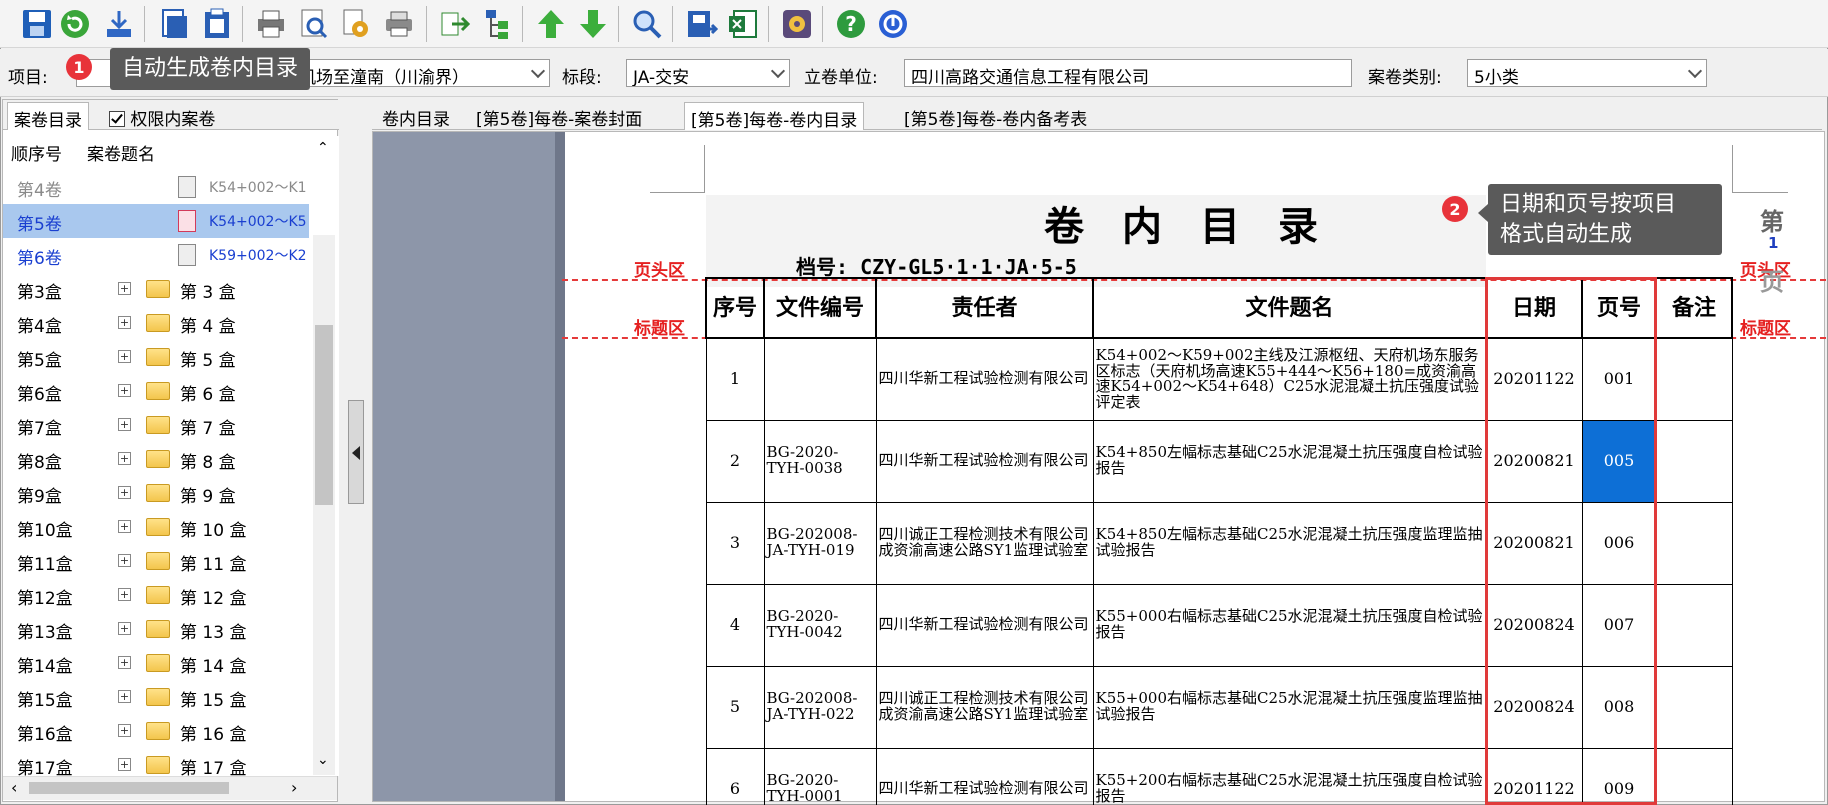 This screenshot has width=1828, height=805. What do you see at coordinates (984, 379) in the screenshot?
I see `cell-owner: 四川华新工程试验检测有限公司` at bounding box center [984, 379].